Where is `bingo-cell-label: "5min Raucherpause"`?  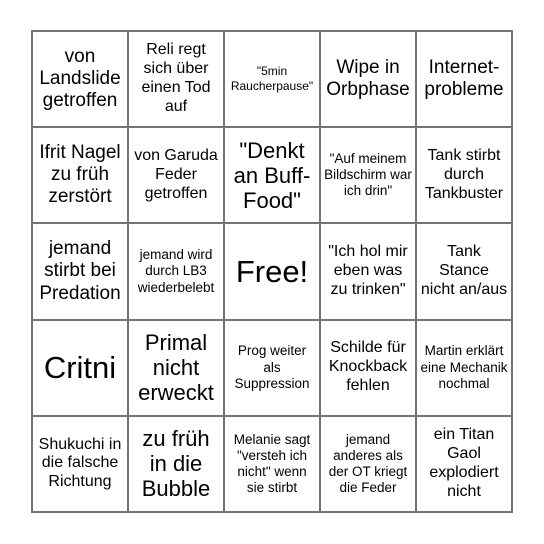
bingo-cell-label: "5min Raucherpause" is located at coordinates (272, 79).